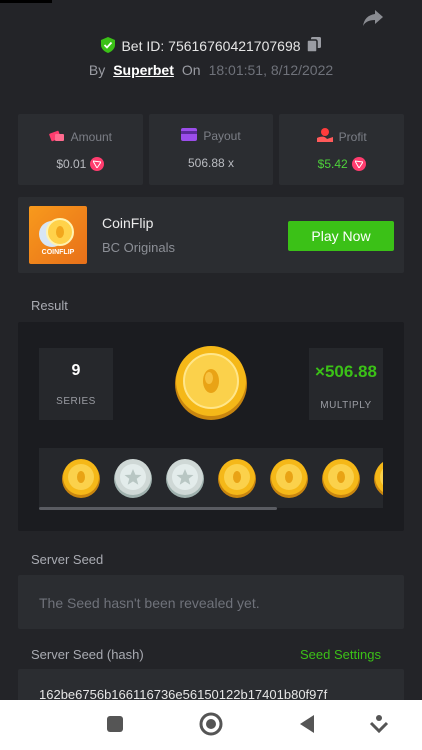  Describe the element at coordinates (211, 602) in the screenshot. I see `server-seed-field: The Seed hasn't been revealed yet.` at that location.